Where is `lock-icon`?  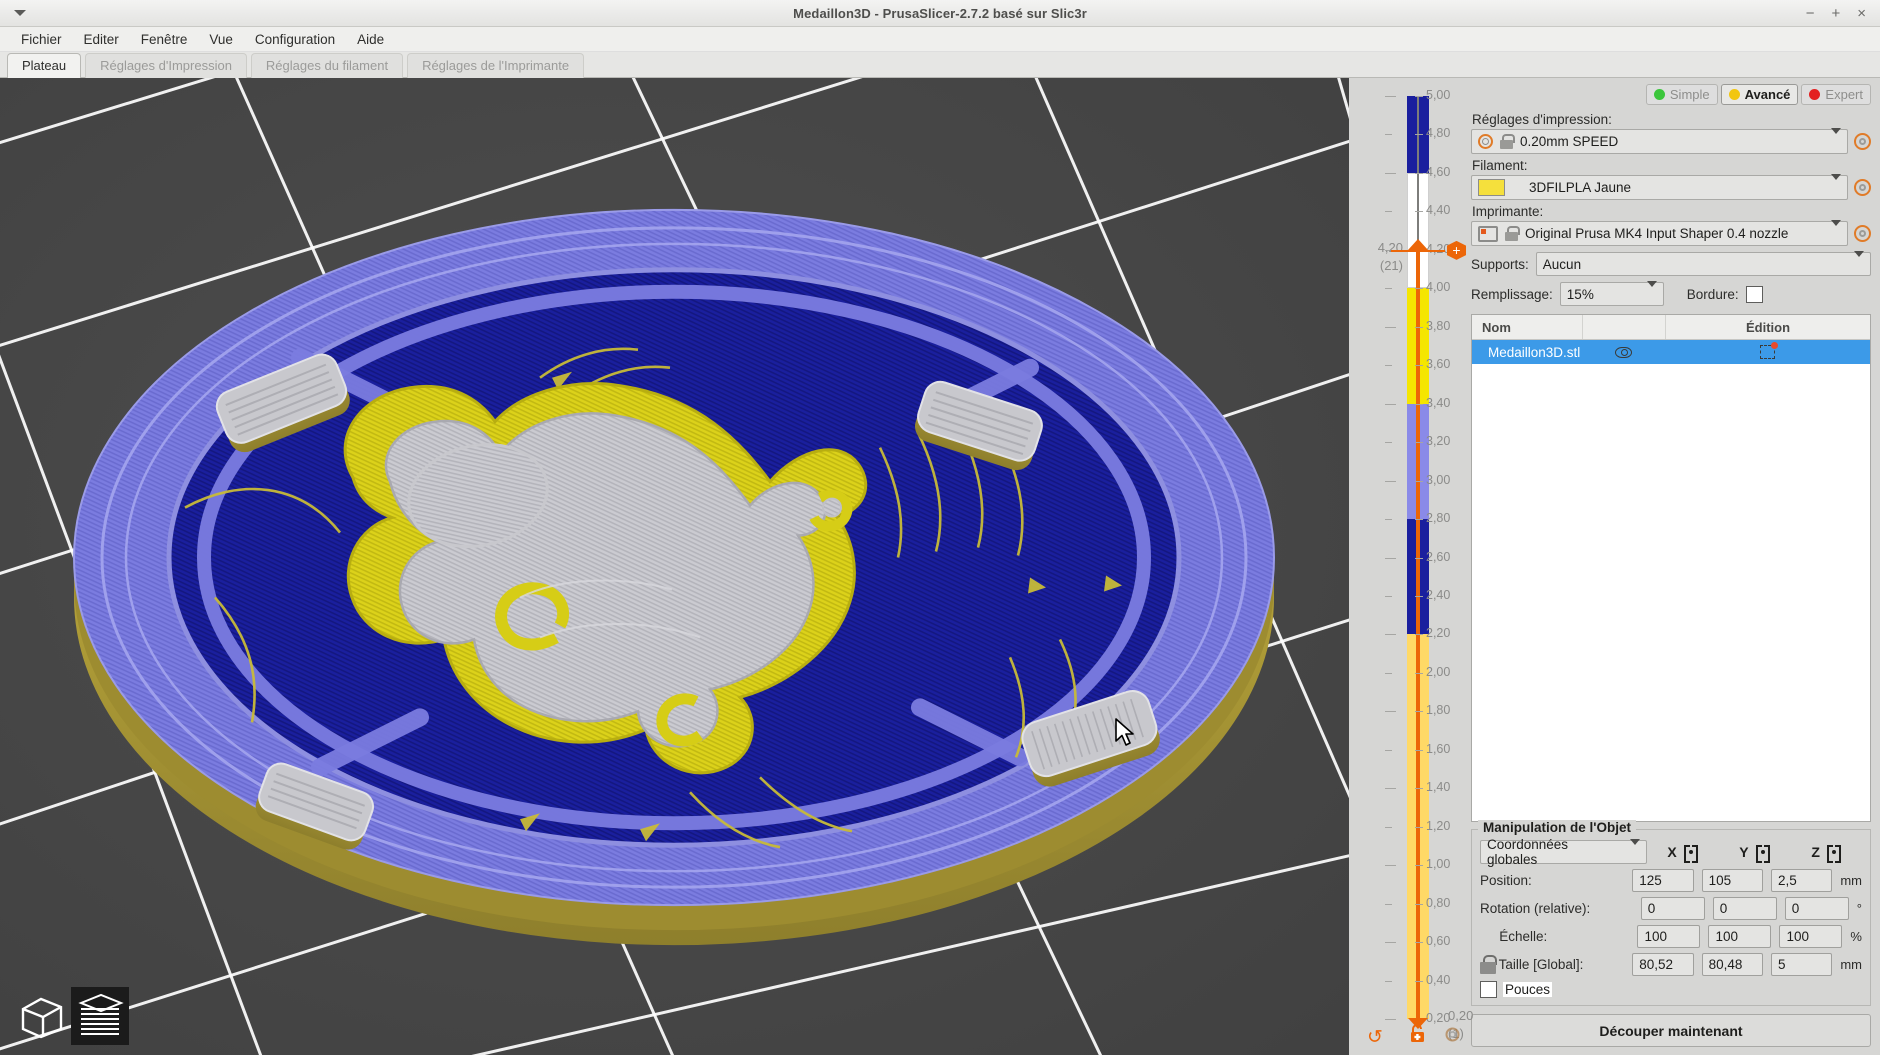
lock-icon is located at coordinates (1512, 233).